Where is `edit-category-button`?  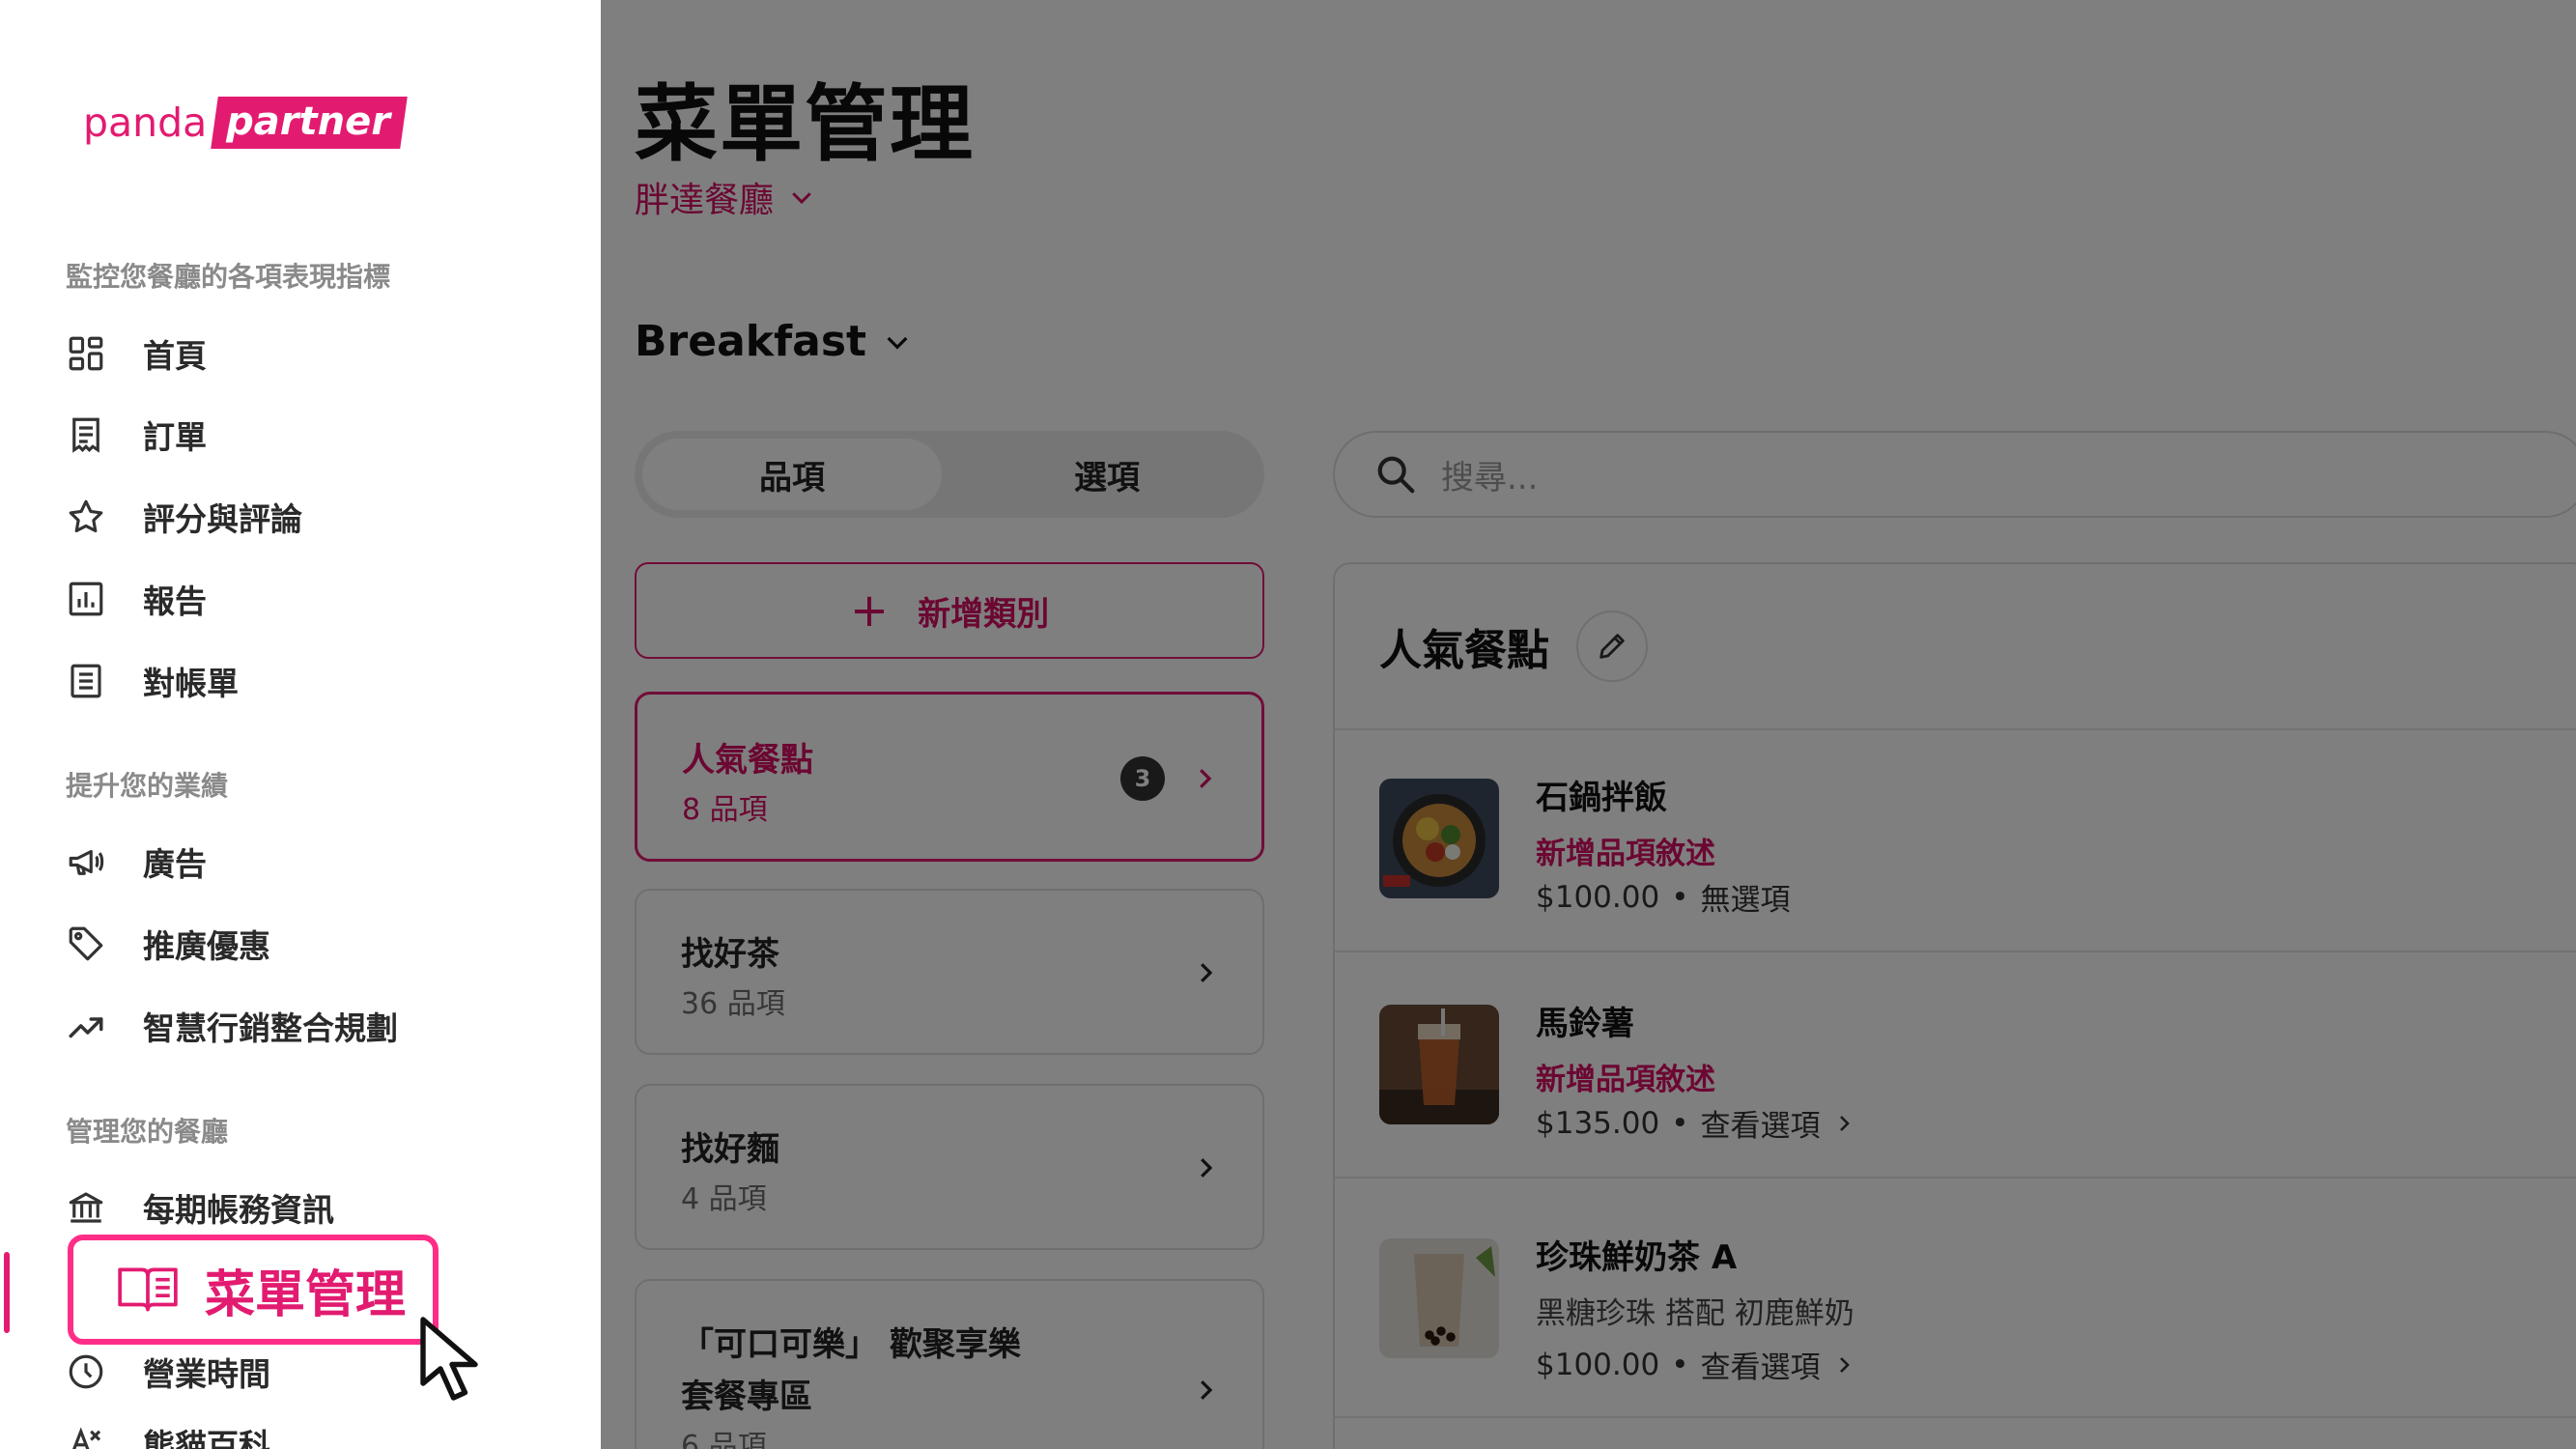 edit-category-button is located at coordinates (1612, 646).